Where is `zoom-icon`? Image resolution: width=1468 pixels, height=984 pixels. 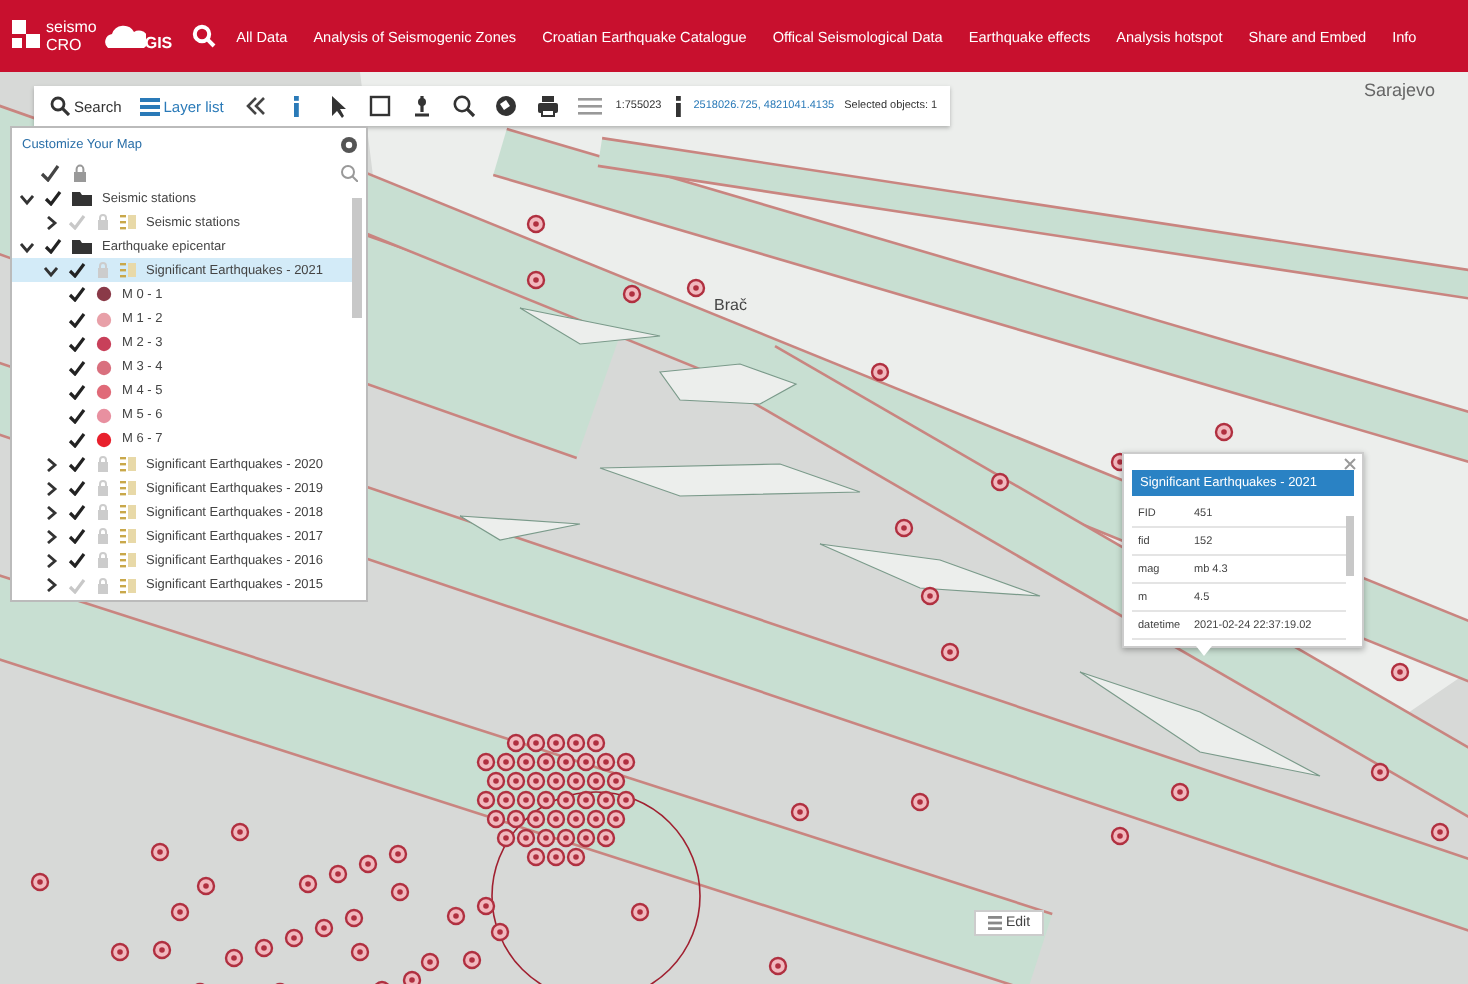
zoom-icon is located at coordinates (463, 106).